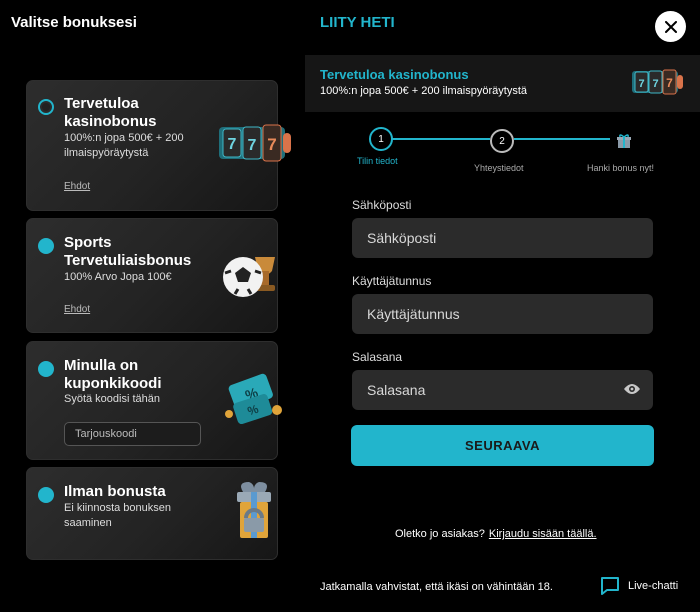 The image size is (700, 612). Describe the element at coordinates (499, 168) in the screenshot. I see `step-2-label: Yhteystiedot` at that location.